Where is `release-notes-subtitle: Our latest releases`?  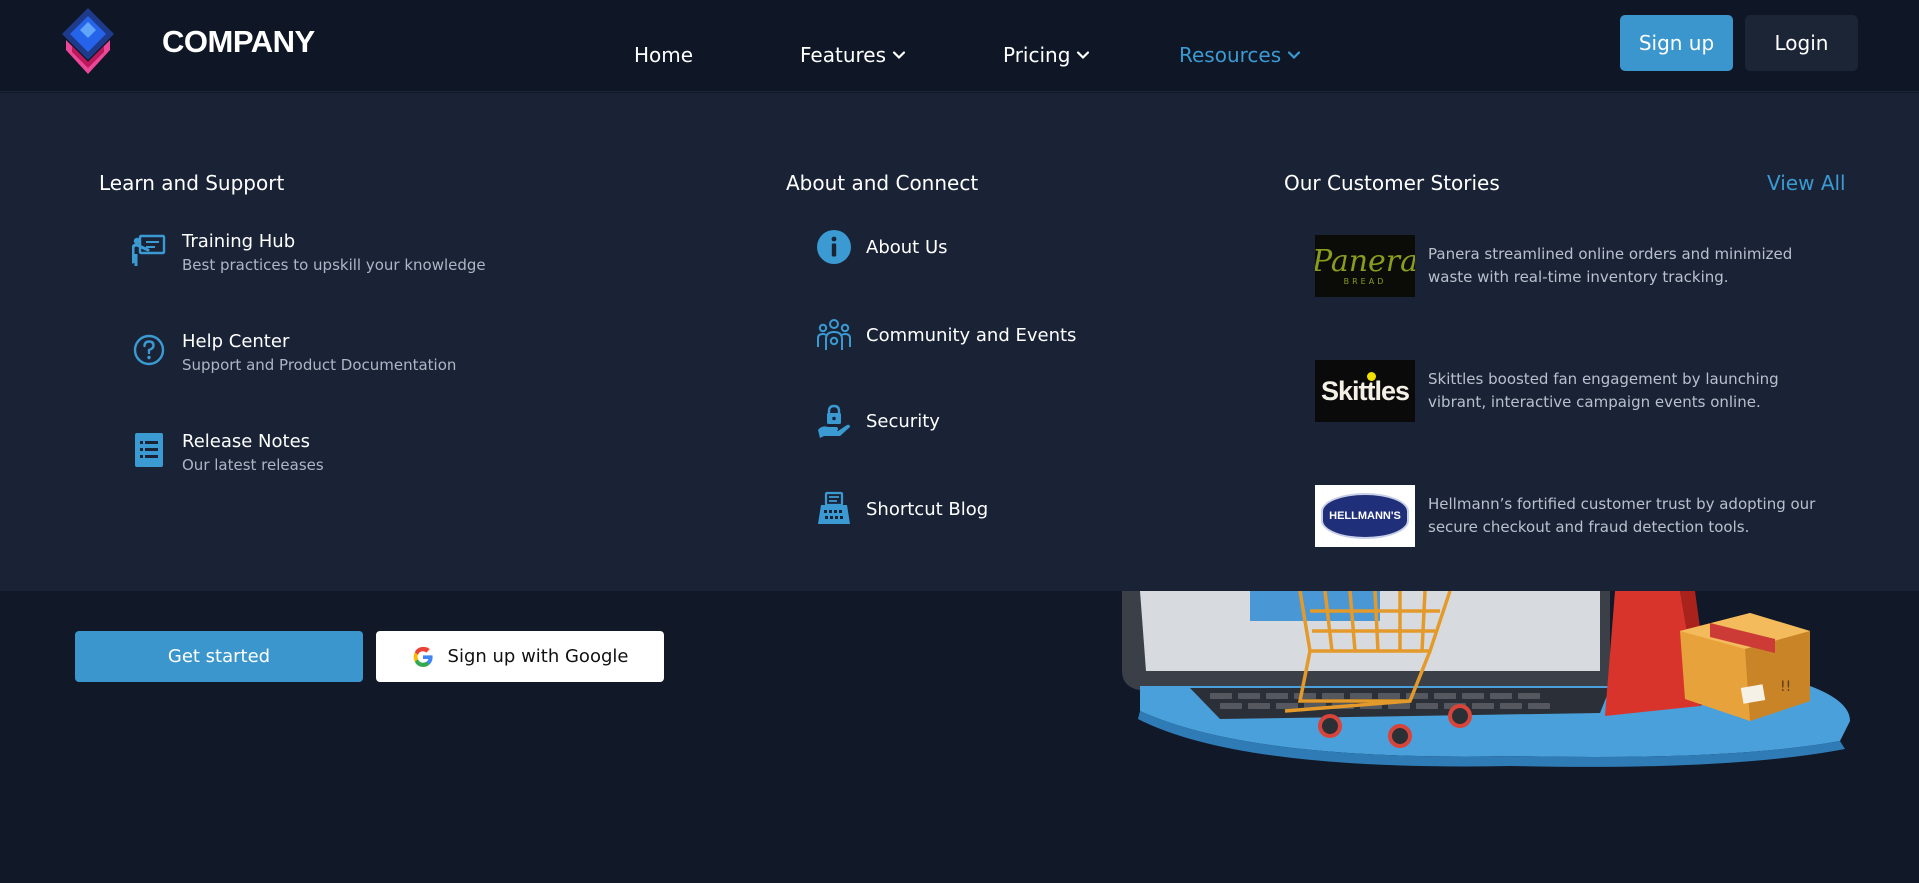
release-notes-subtitle: Our latest releases is located at coordinates (253, 465).